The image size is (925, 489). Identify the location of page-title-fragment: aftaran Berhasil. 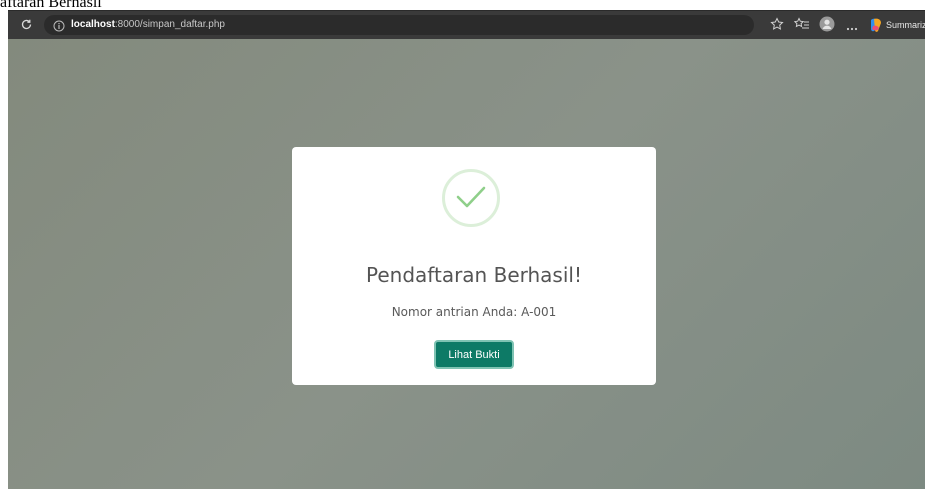
(51, 5).